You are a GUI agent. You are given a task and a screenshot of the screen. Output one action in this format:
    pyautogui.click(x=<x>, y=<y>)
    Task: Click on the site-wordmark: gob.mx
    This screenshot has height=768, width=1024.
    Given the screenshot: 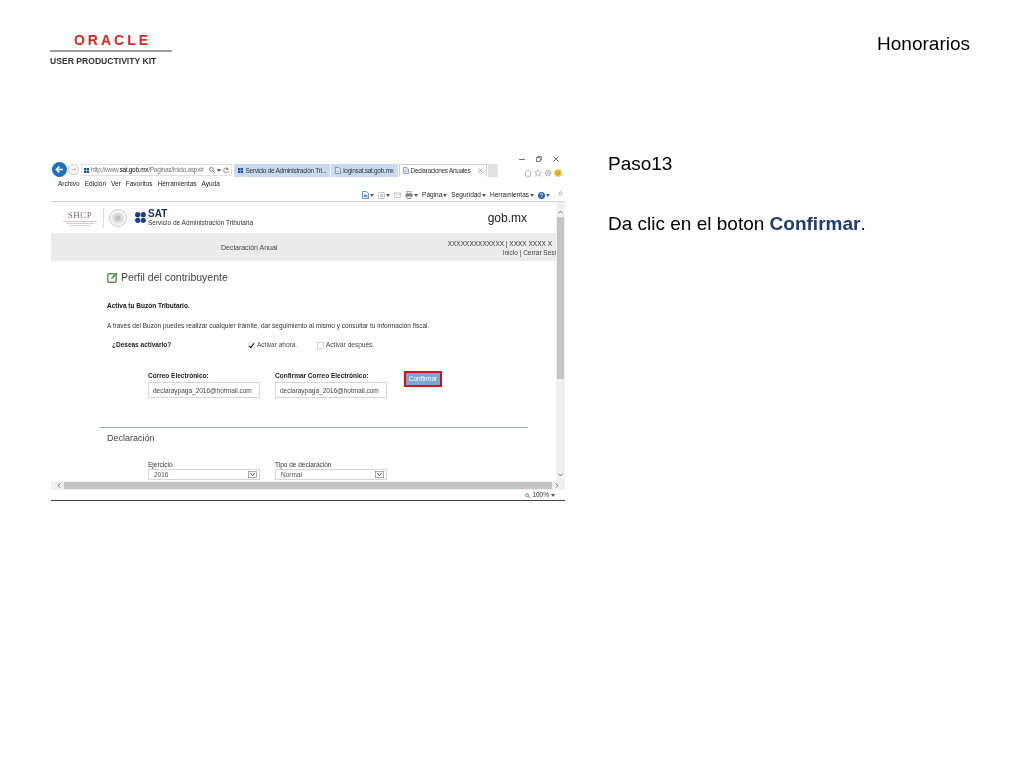 What is the action you would take?
    pyautogui.click(x=507, y=217)
    